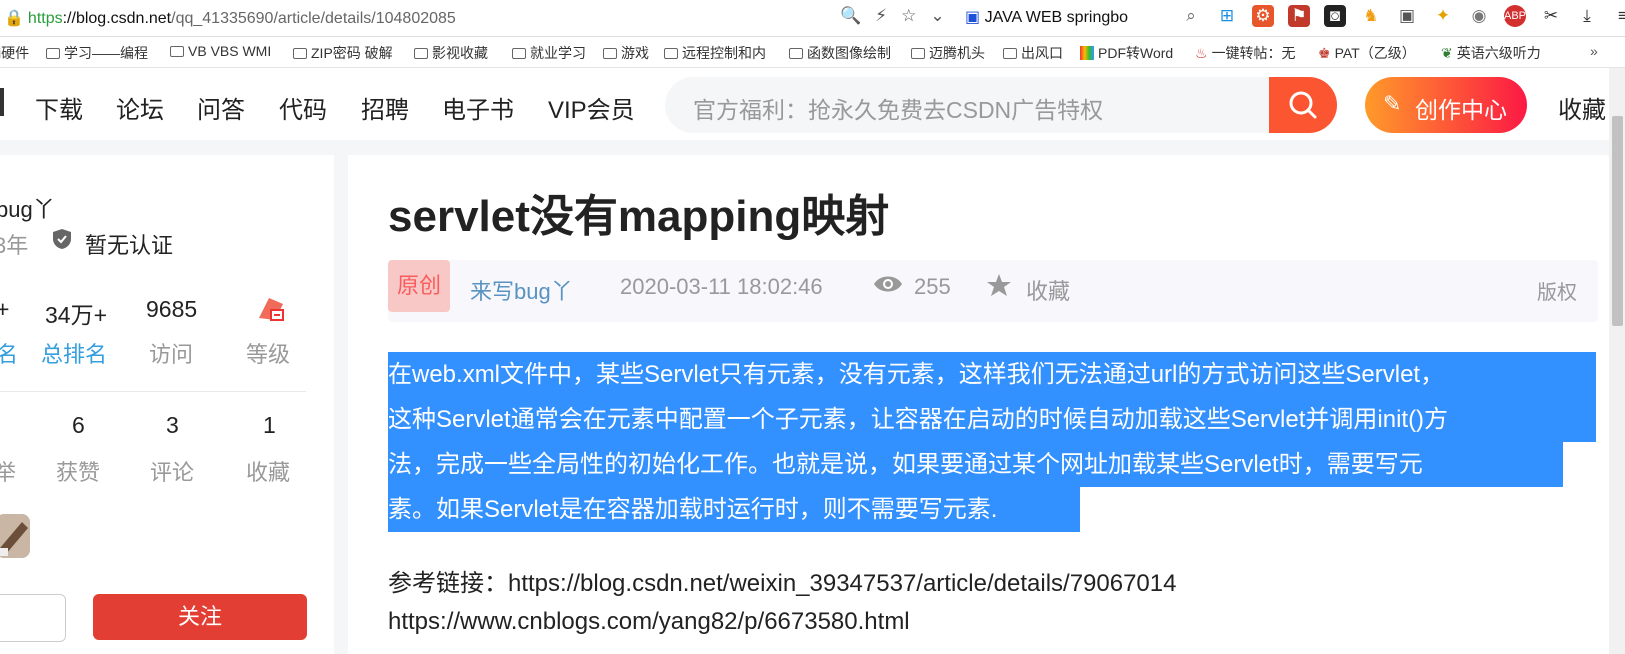 Image resolution: width=1625 pixels, height=654 pixels. Describe the element at coordinates (1443, 16) in the screenshot. I see `extension-tiger-icon: ✦` at that location.